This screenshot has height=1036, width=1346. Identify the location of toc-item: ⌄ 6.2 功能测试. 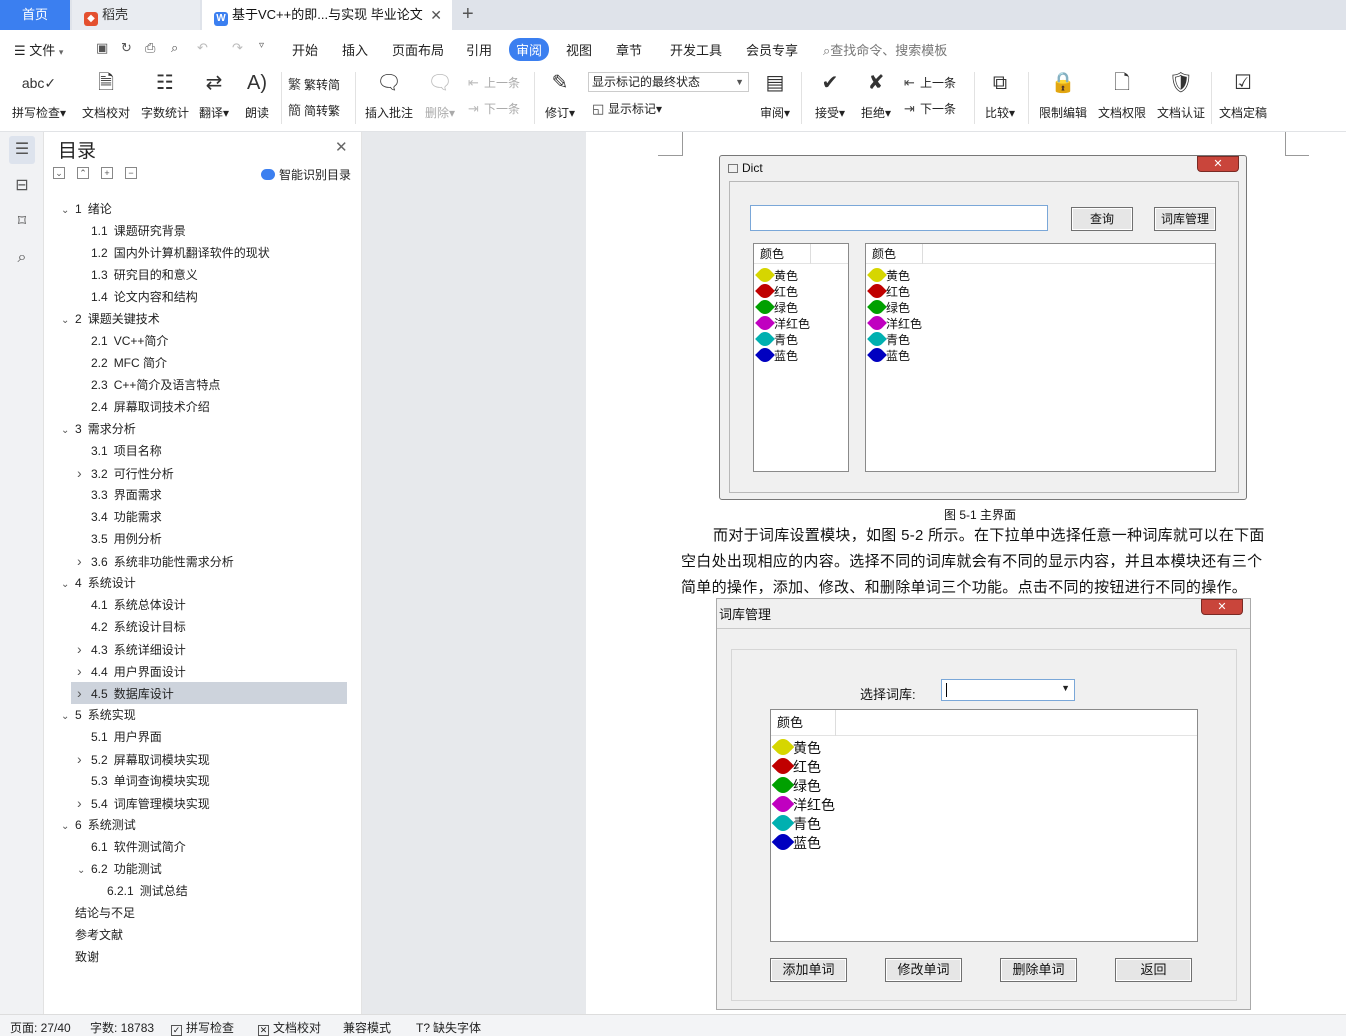
(119, 869).